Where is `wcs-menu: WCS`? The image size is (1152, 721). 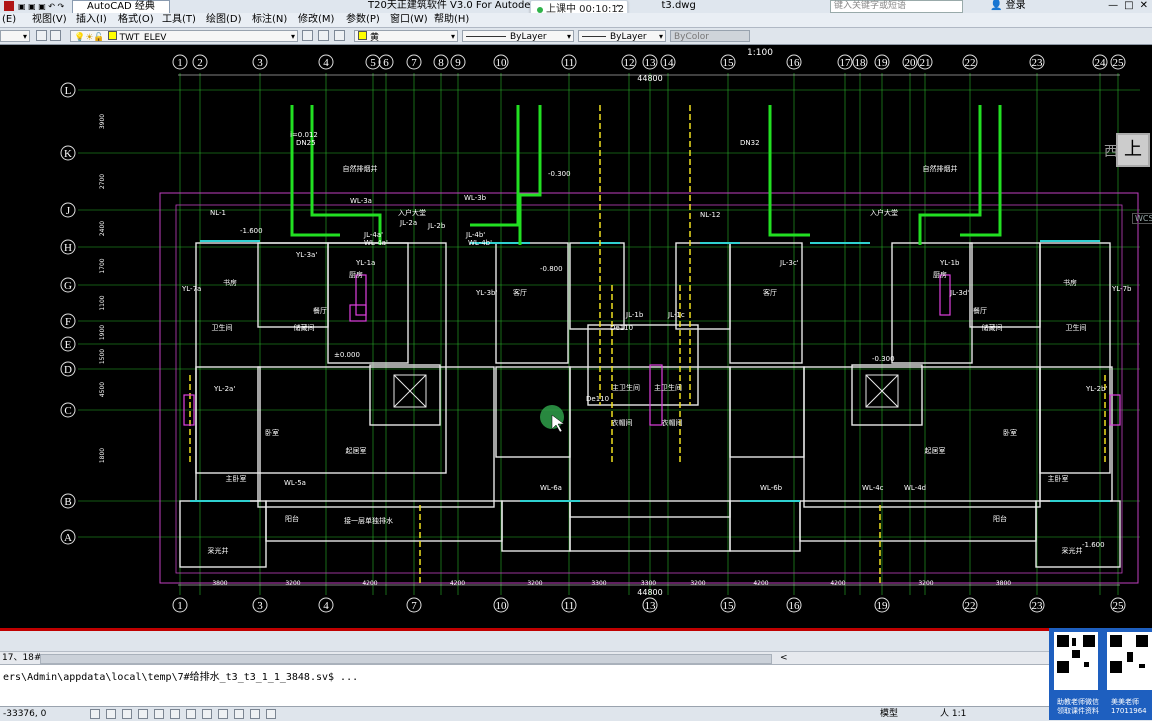 wcs-menu: WCS is located at coordinates (1142, 218).